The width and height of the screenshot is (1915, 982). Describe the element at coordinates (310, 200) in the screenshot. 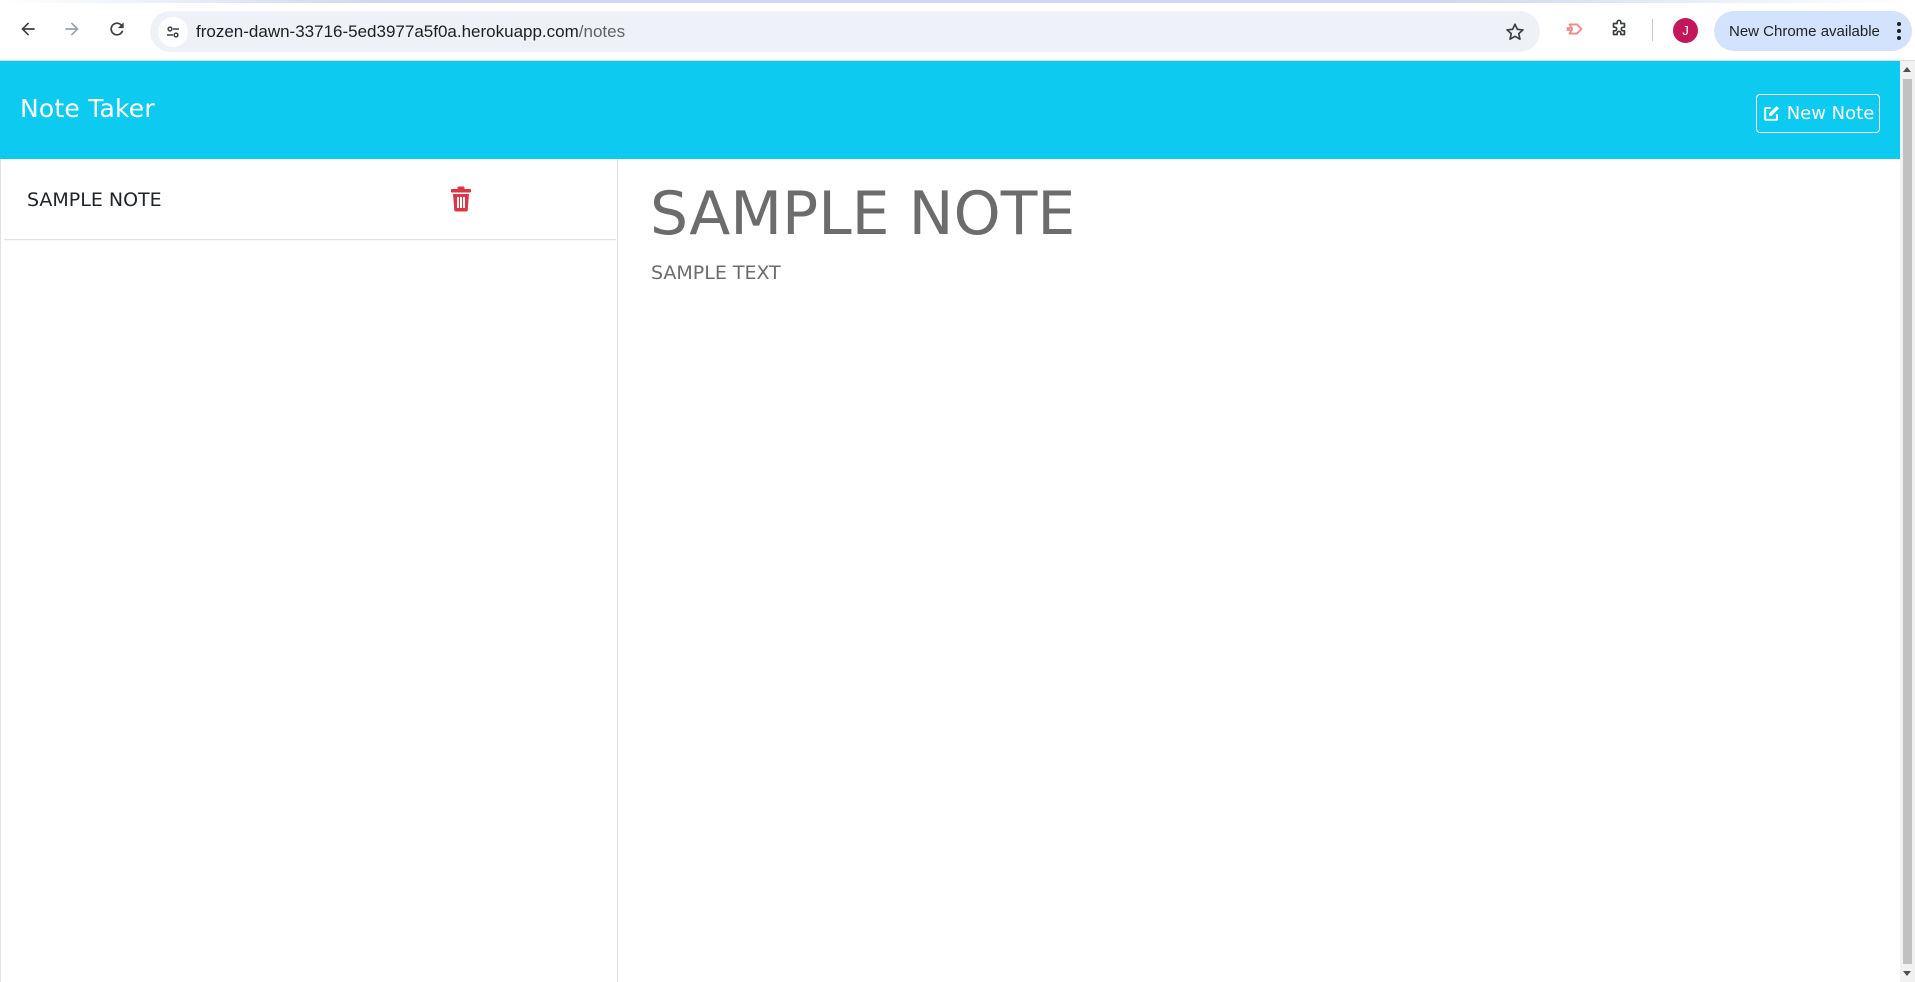

I see `list-item: SAMPLE NOTE` at that location.